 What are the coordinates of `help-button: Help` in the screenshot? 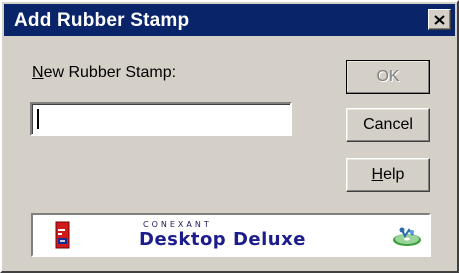 It's located at (388, 175).